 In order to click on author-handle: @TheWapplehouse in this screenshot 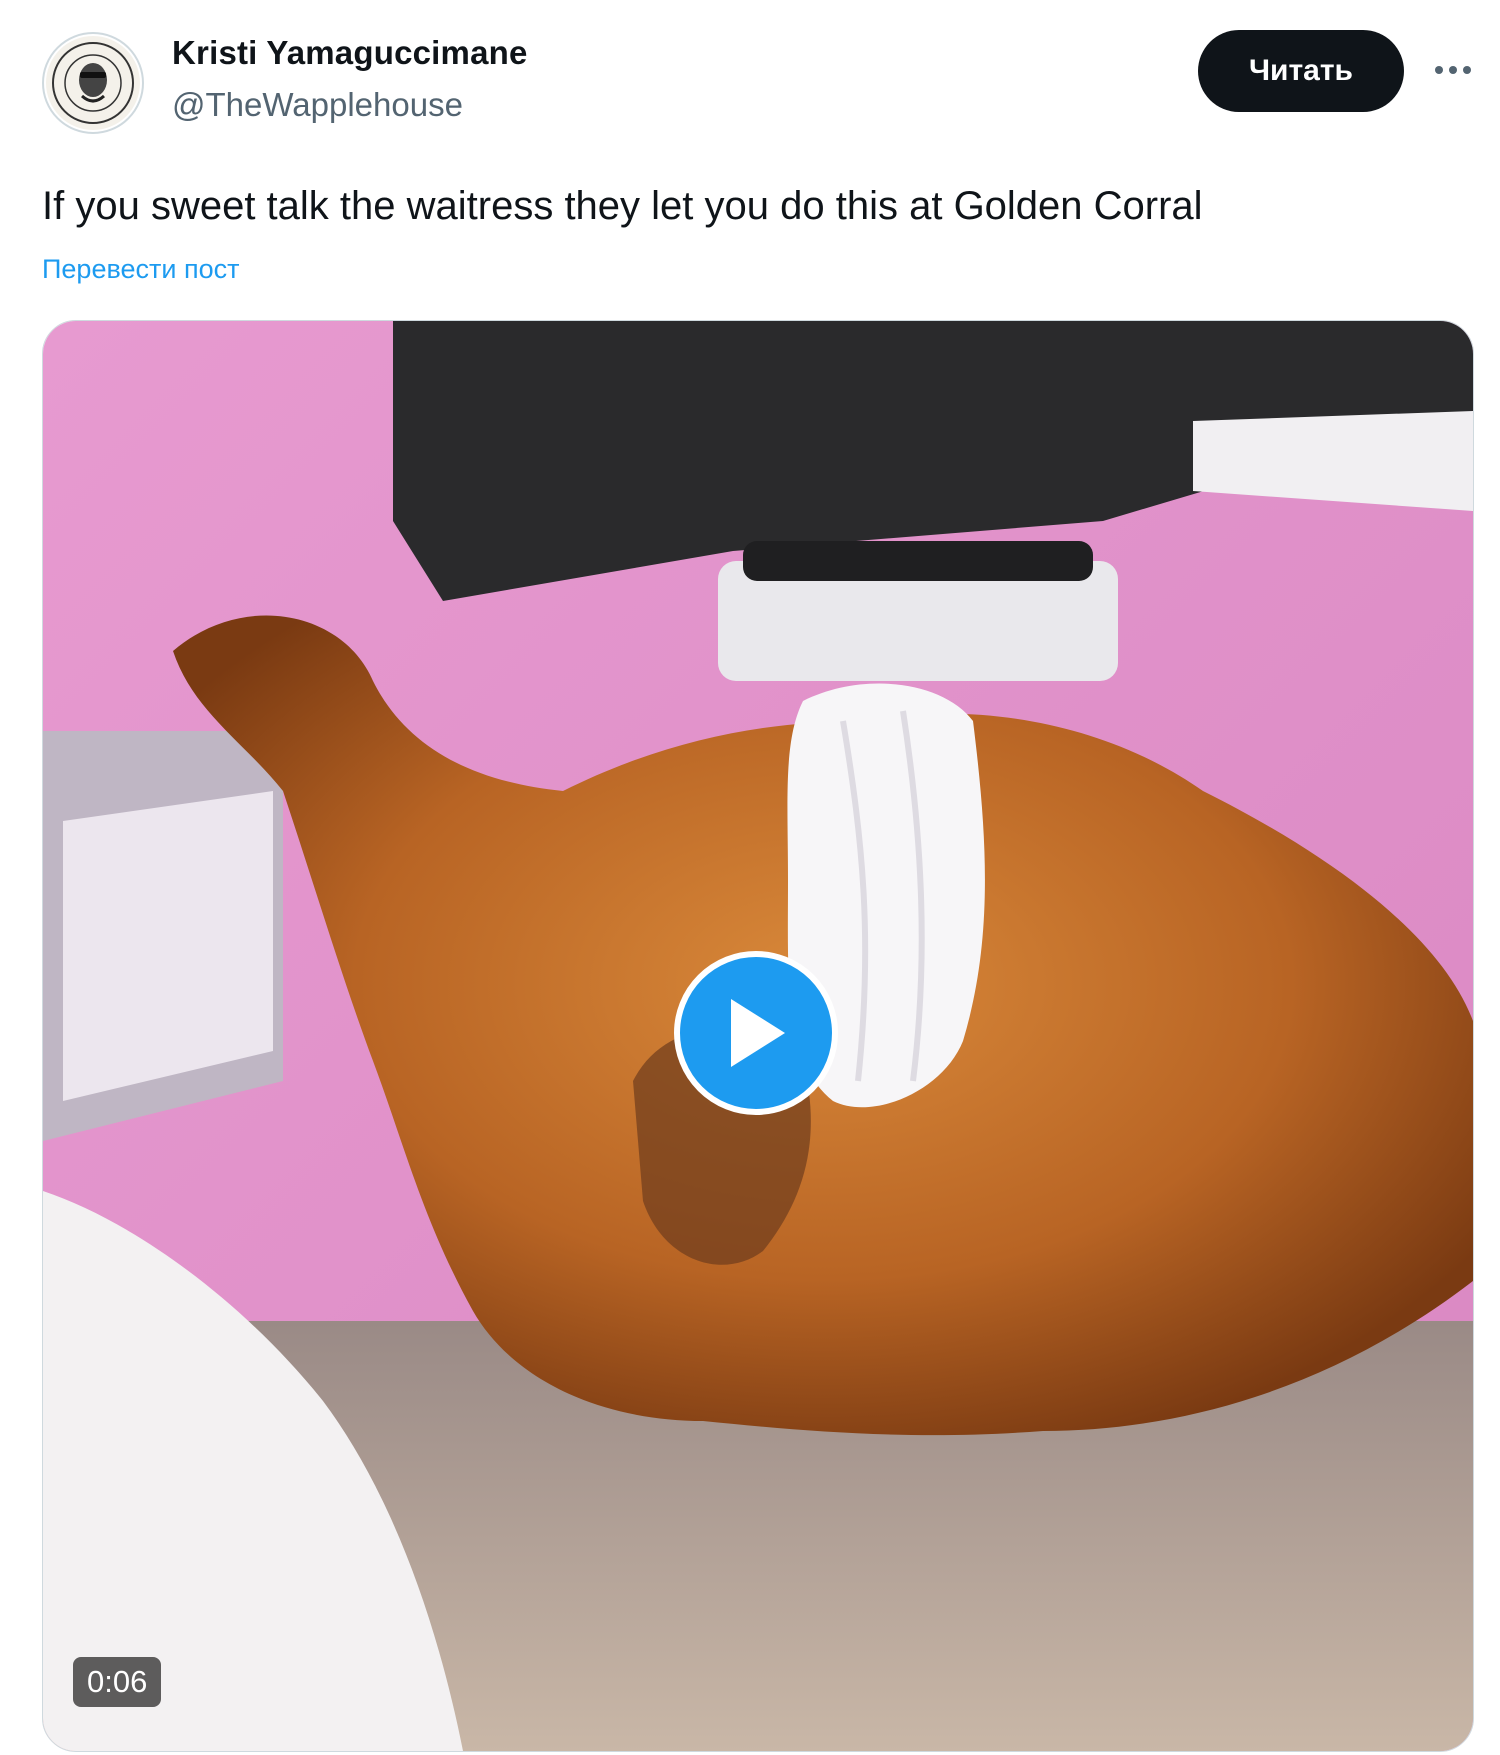, I will do `click(317, 105)`.